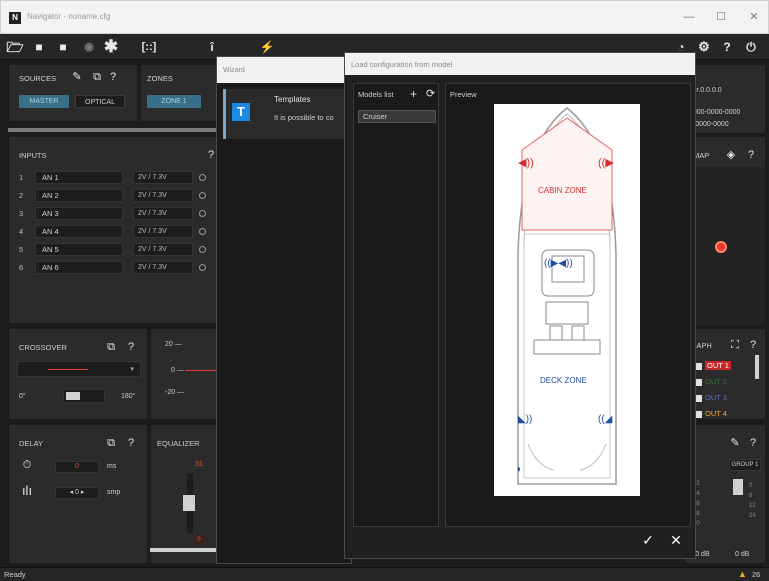 The height and width of the screenshot is (581, 769). I want to click on minimize-button: —, so click(689, 17).